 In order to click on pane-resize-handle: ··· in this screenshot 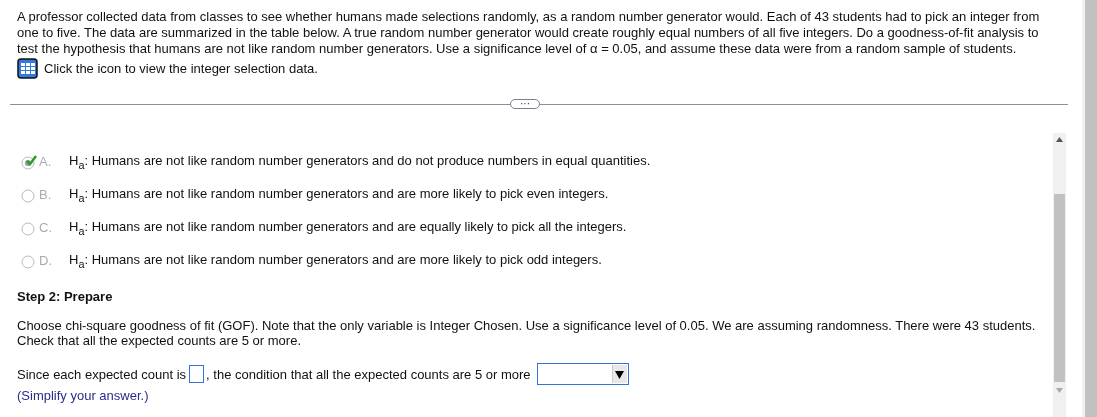, I will do `click(525, 104)`.